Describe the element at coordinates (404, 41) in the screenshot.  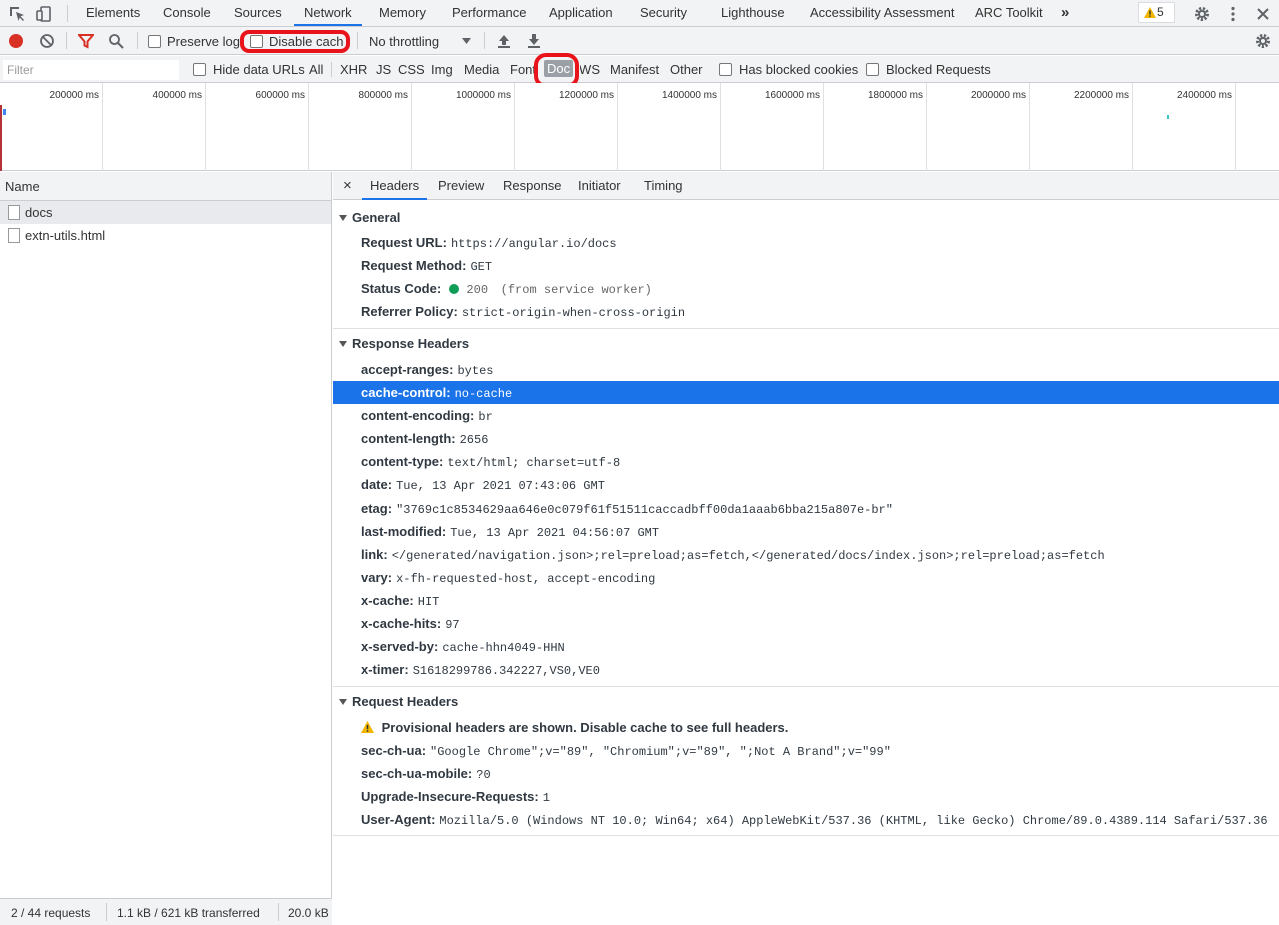
I see `throttling-select: No throttling` at that location.